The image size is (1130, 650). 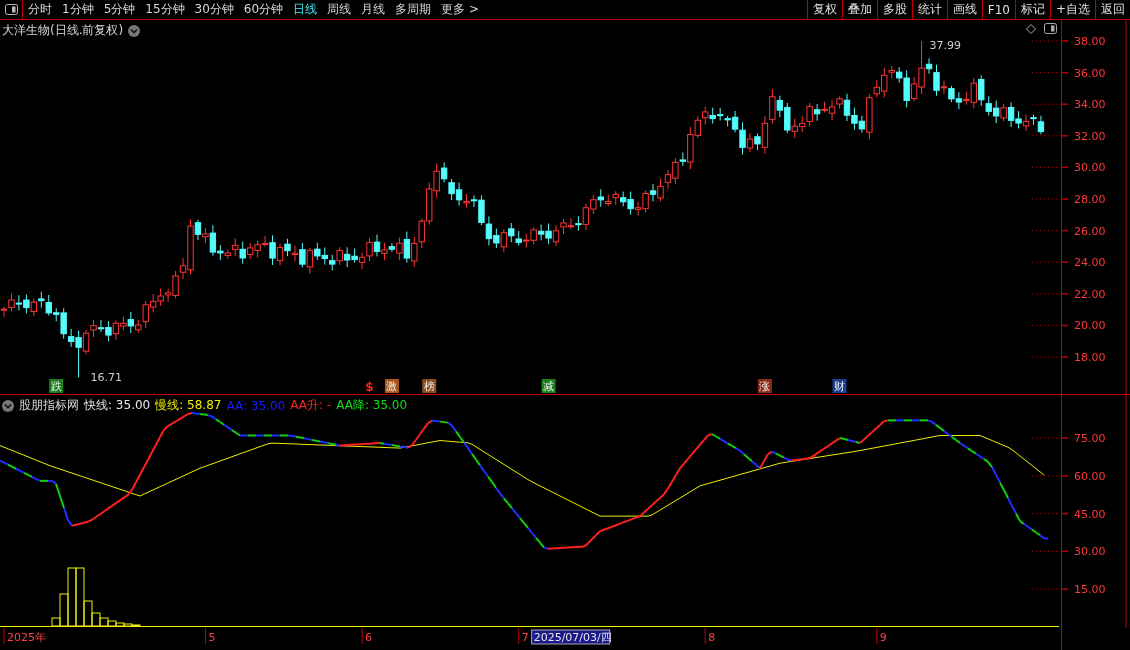 I want to click on price-axis-label: 32.00, so click(x=1090, y=136).